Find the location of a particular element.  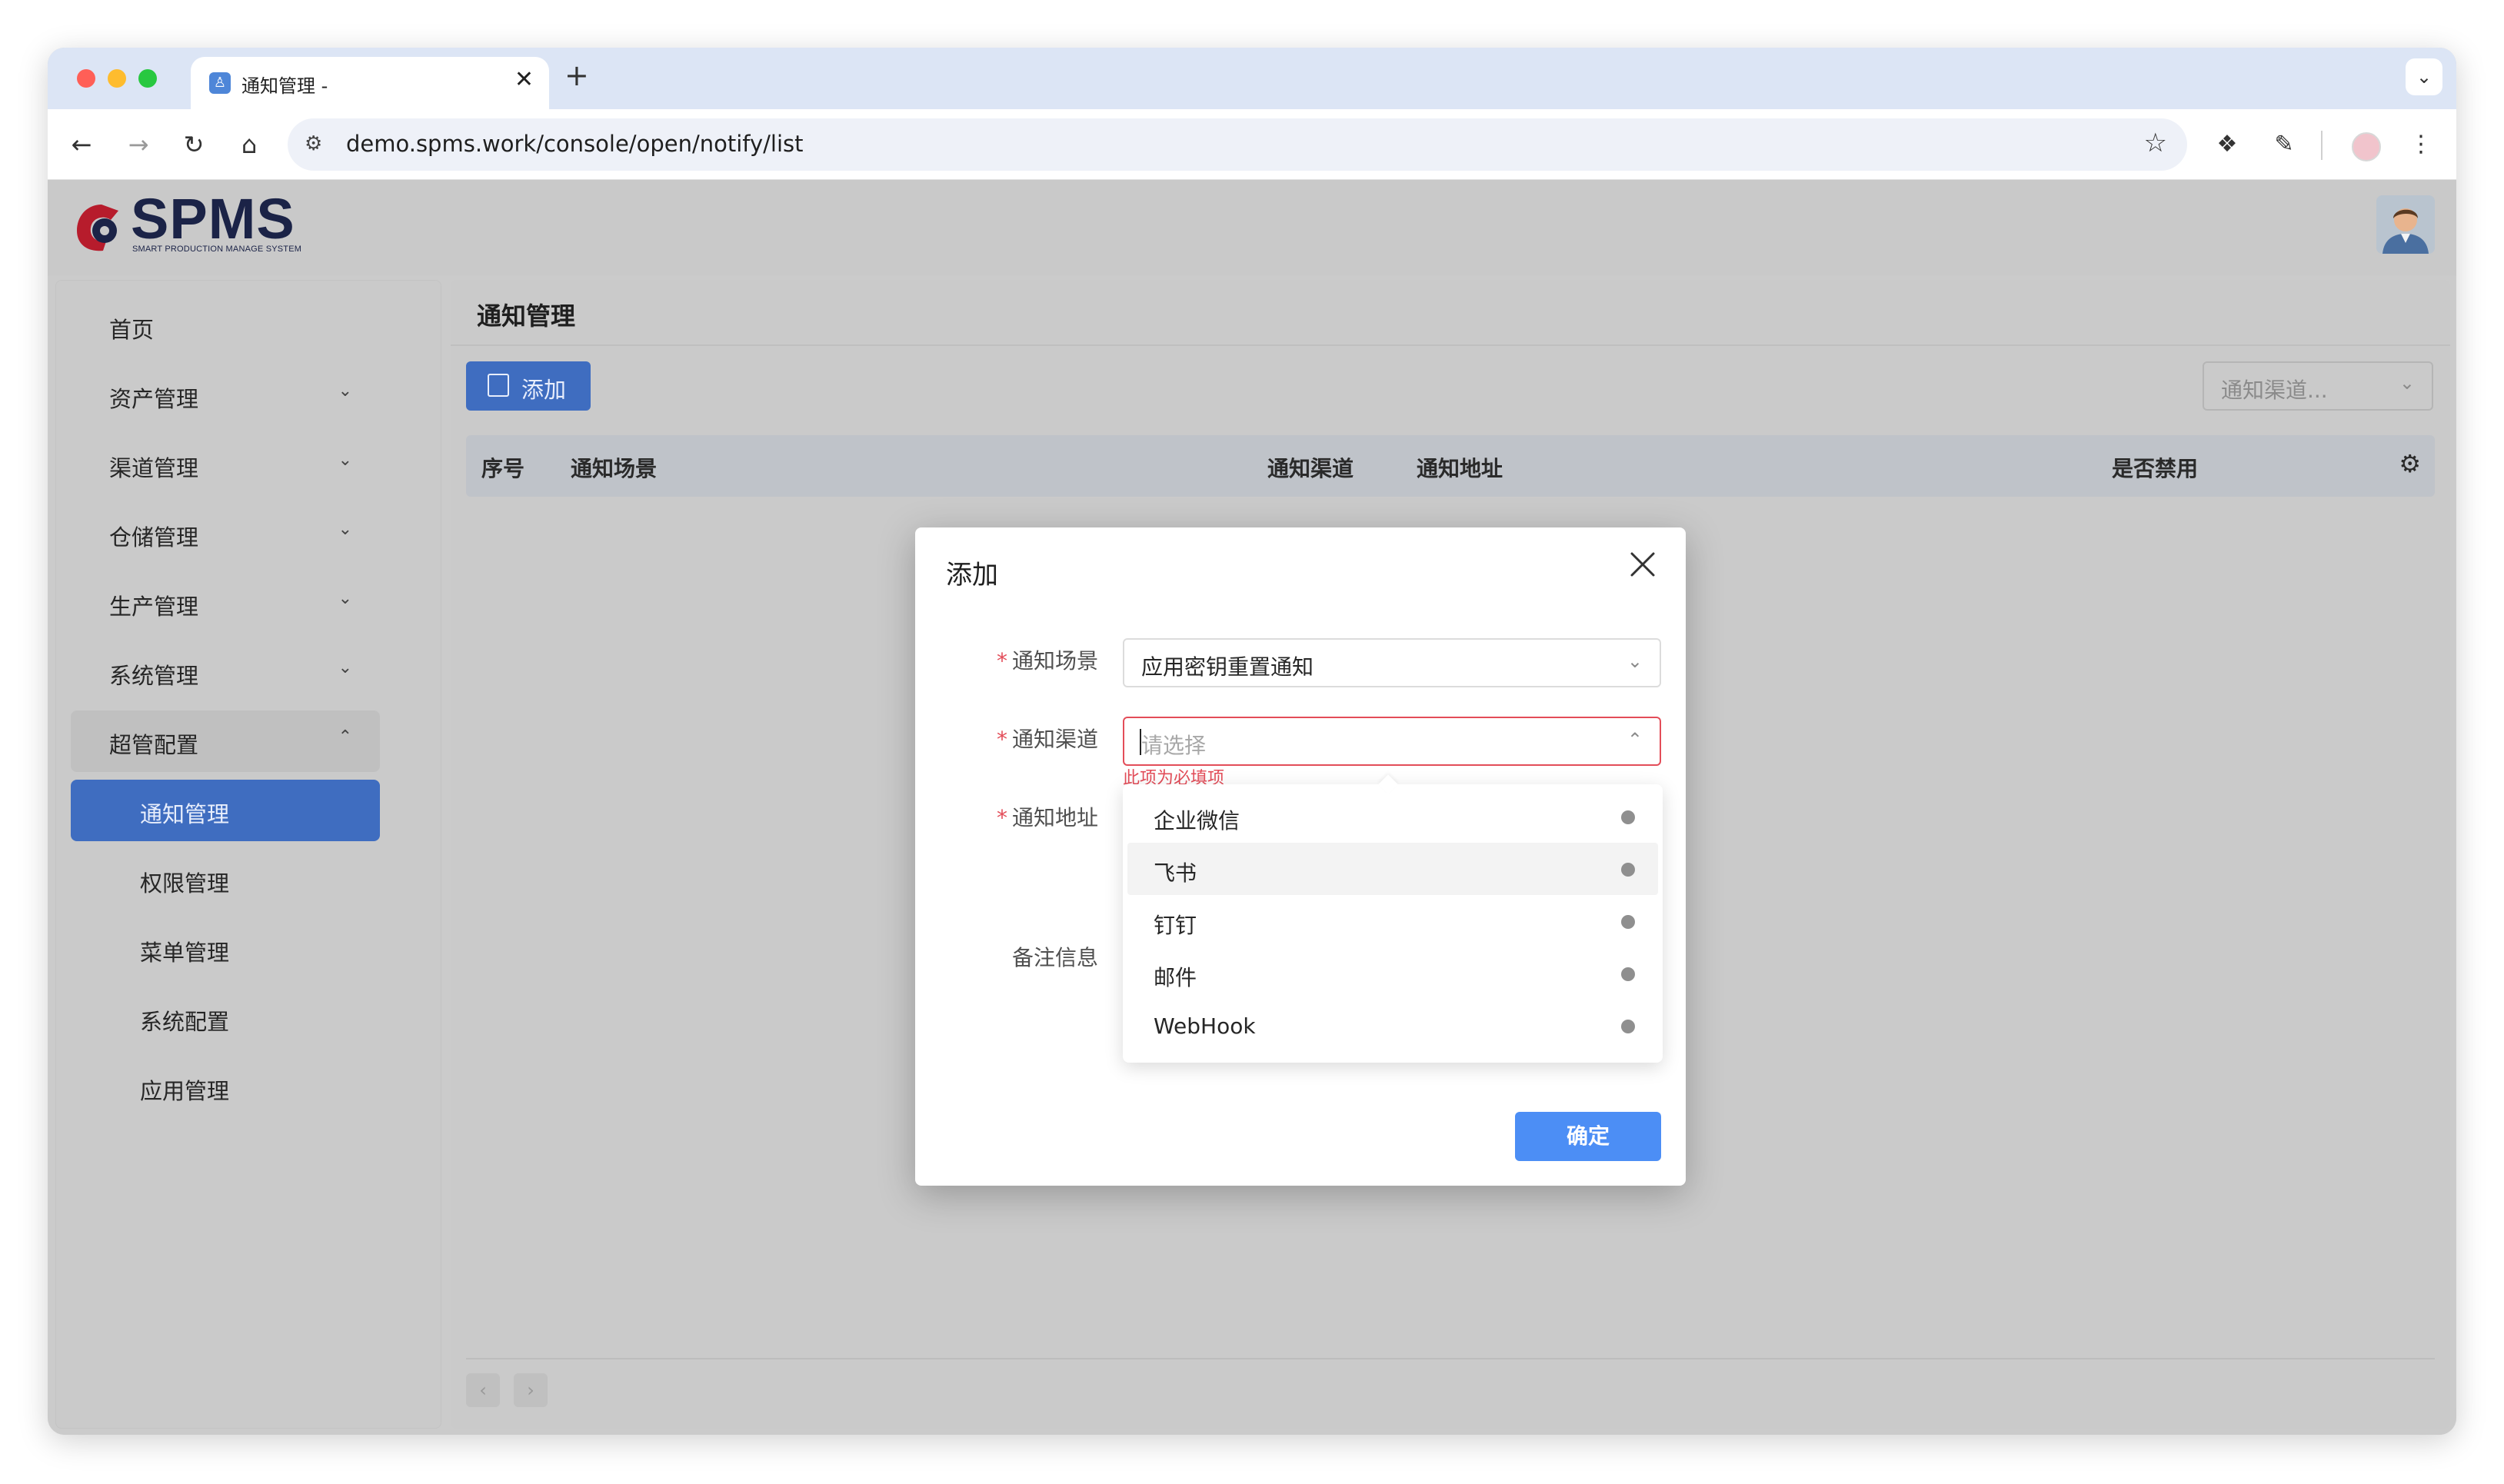

column-settings-gear-icon: ⚙ is located at coordinates (2410, 464).